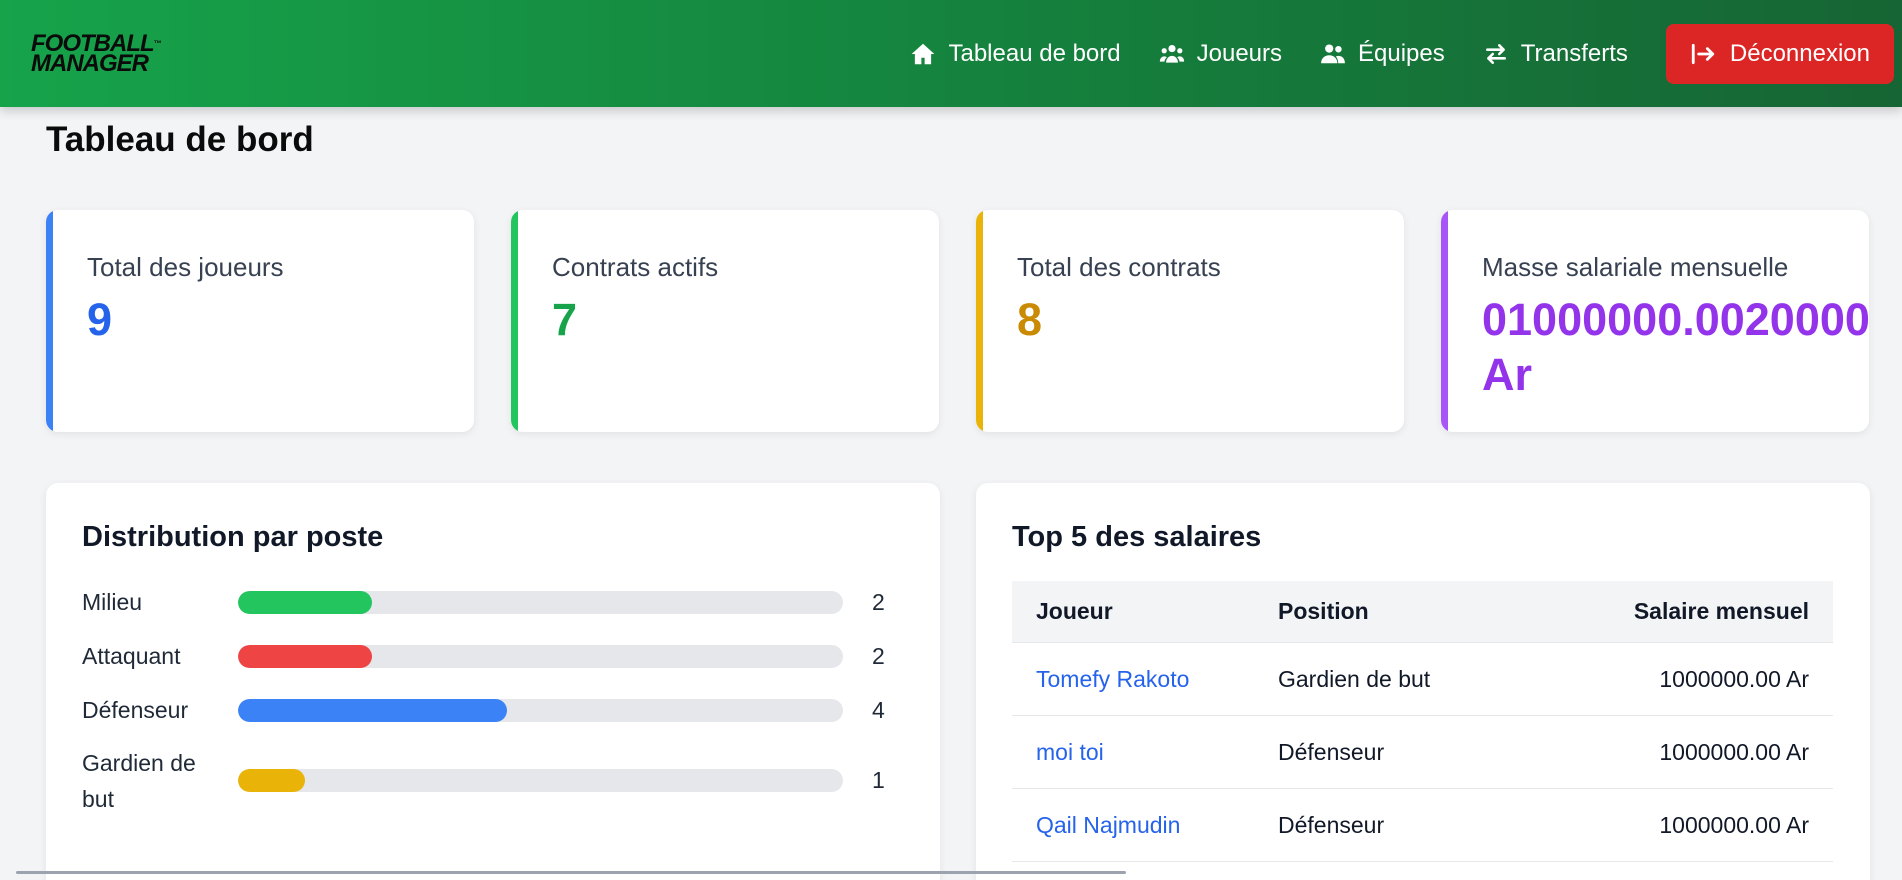 This screenshot has width=1902, height=880. What do you see at coordinates (878, 780) in the screenshot?
I see `position-count: 1` at bounding box center [878, 780].